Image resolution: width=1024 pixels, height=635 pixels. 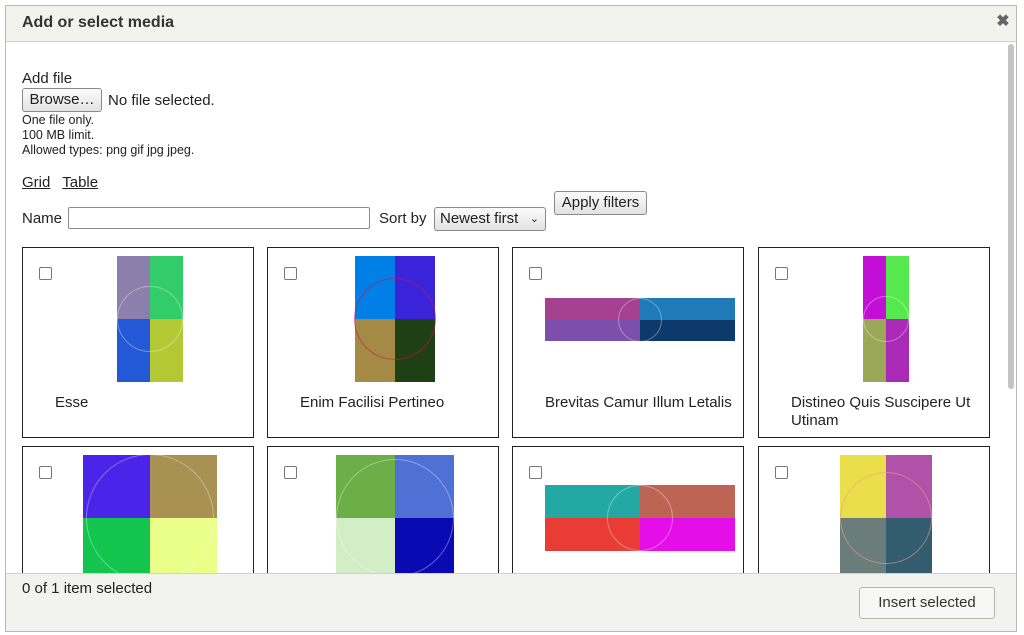 What do you see at coordinates (80, 182) in the screenshot?
I see `table-view-link: Table` at bounding box center [80, 182].